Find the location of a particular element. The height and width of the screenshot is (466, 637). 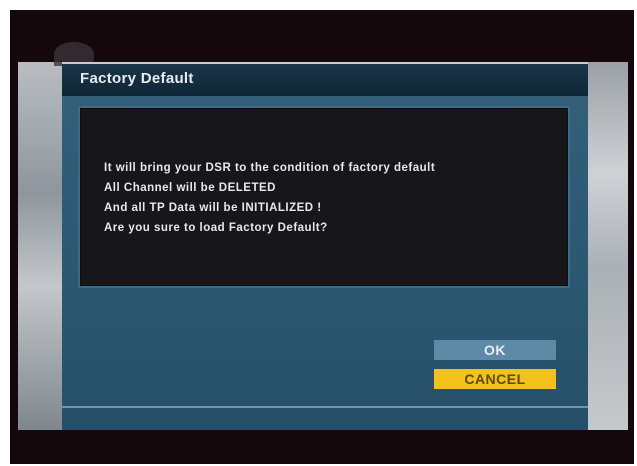

dialog-title-bar: Factory Default is located at coordinates (325, 80).